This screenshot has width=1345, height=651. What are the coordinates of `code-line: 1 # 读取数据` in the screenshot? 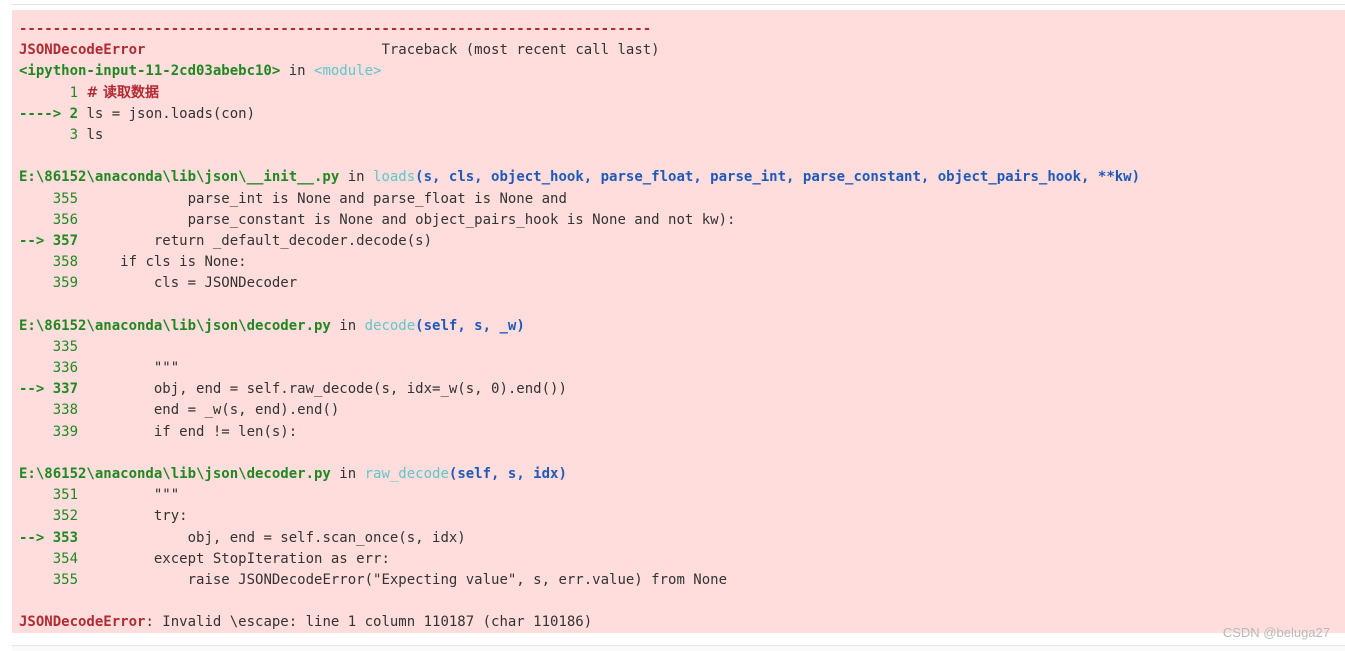 It's located at (579, 93).